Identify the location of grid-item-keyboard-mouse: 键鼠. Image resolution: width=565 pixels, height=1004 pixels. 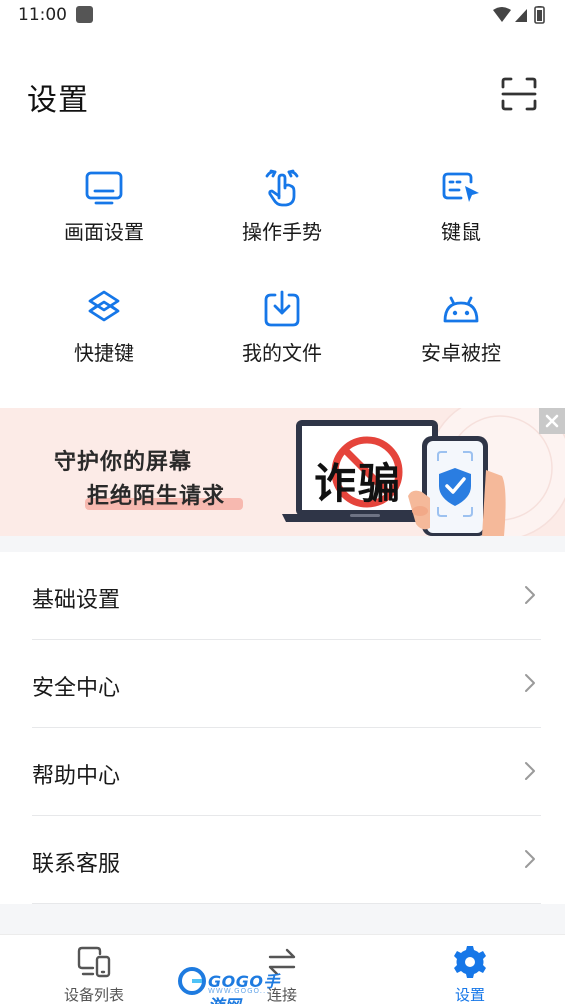
(461, 218).